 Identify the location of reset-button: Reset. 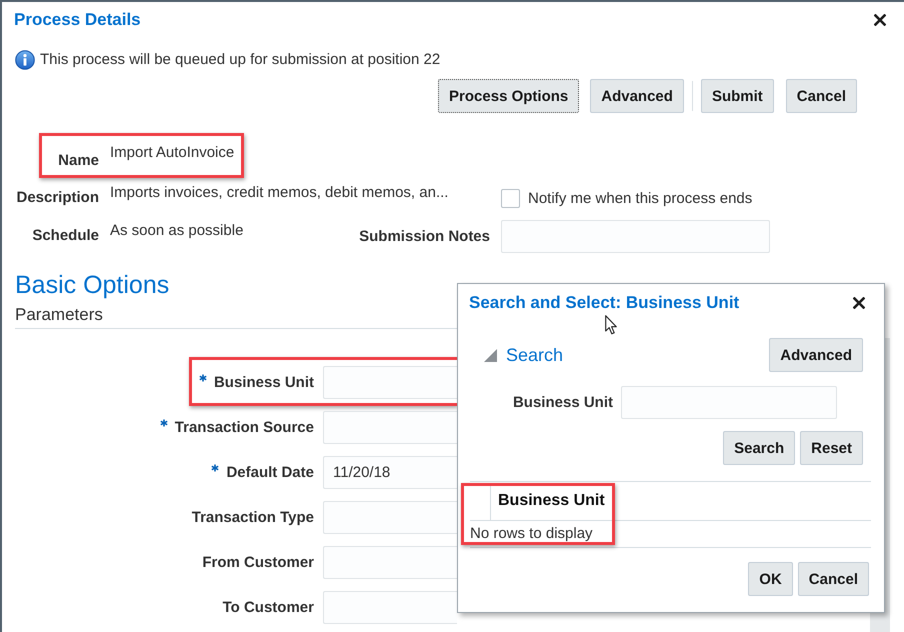
(831, 448).